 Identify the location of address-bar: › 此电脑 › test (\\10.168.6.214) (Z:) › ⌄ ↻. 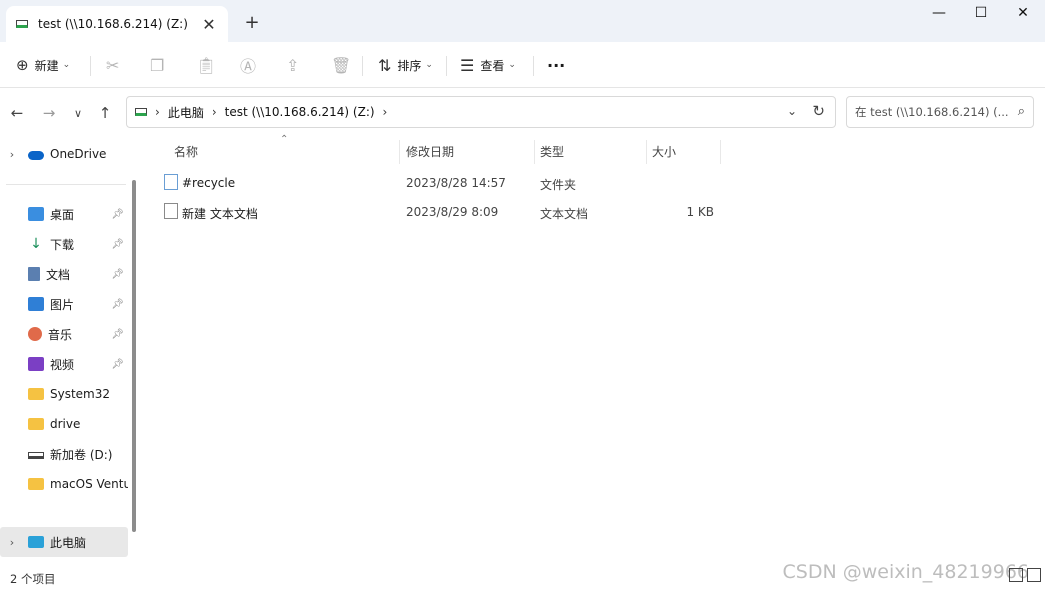
(481, 112).